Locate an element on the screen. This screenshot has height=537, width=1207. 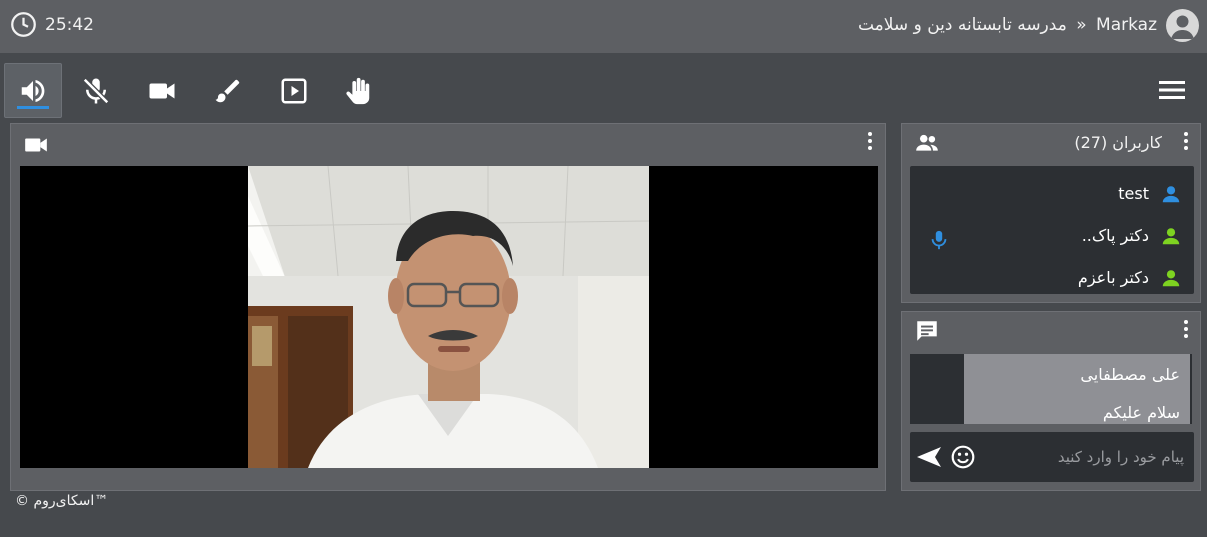
list-item: test is located at coordinates (1052, 194).